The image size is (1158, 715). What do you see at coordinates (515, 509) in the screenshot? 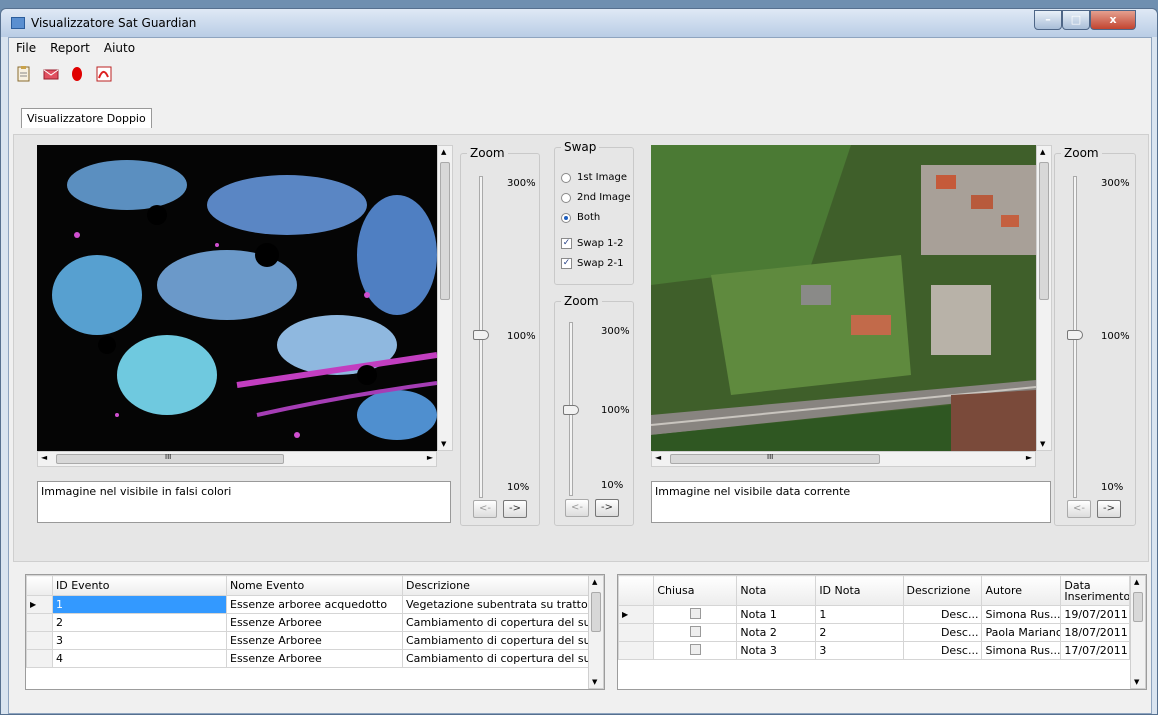
I see `left-next-button: ->` at bounding box center [515, 509].